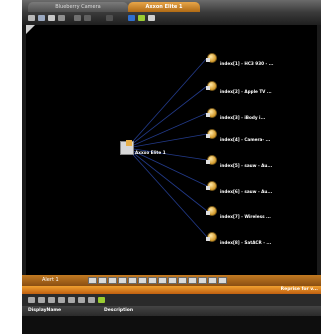 This screenshot has height=334, width=321. What do you see at coordinates (141, 18) in the screenshot?
I see `panel-icon` at bounding box center [141, 18].